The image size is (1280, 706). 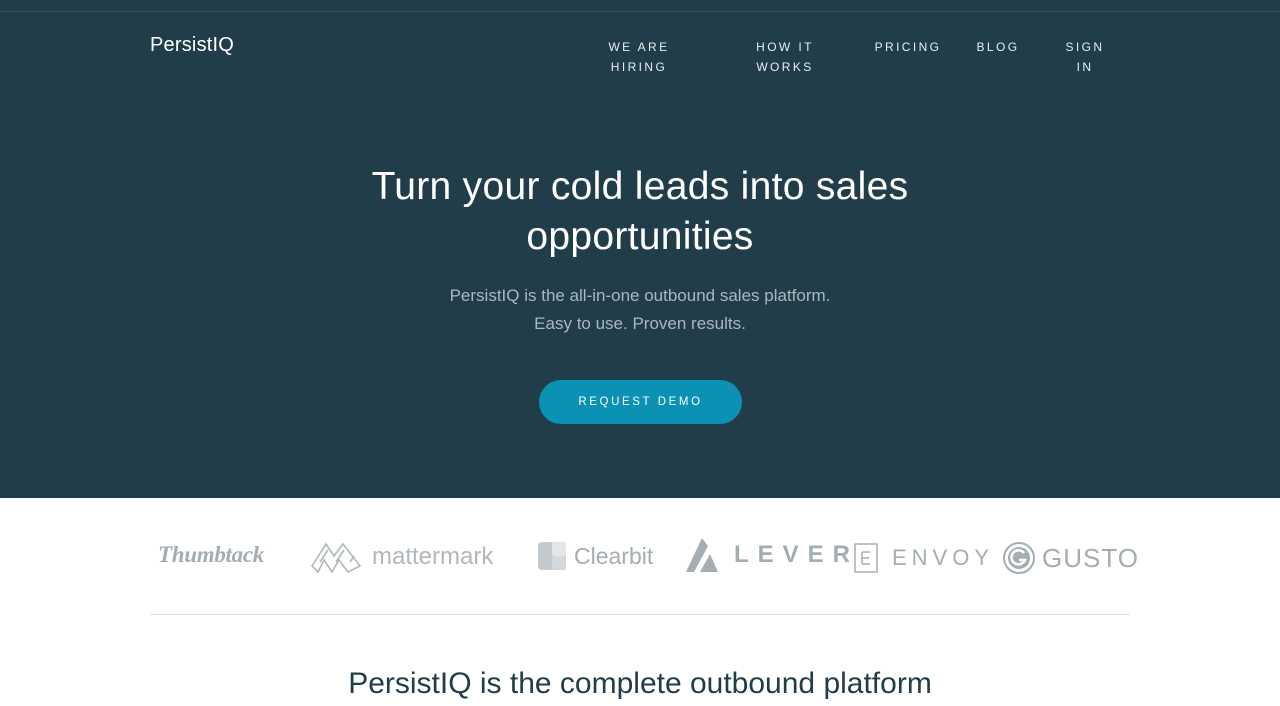 I want to click on nav-pricing: PRICING, so click(x=908, y=47).